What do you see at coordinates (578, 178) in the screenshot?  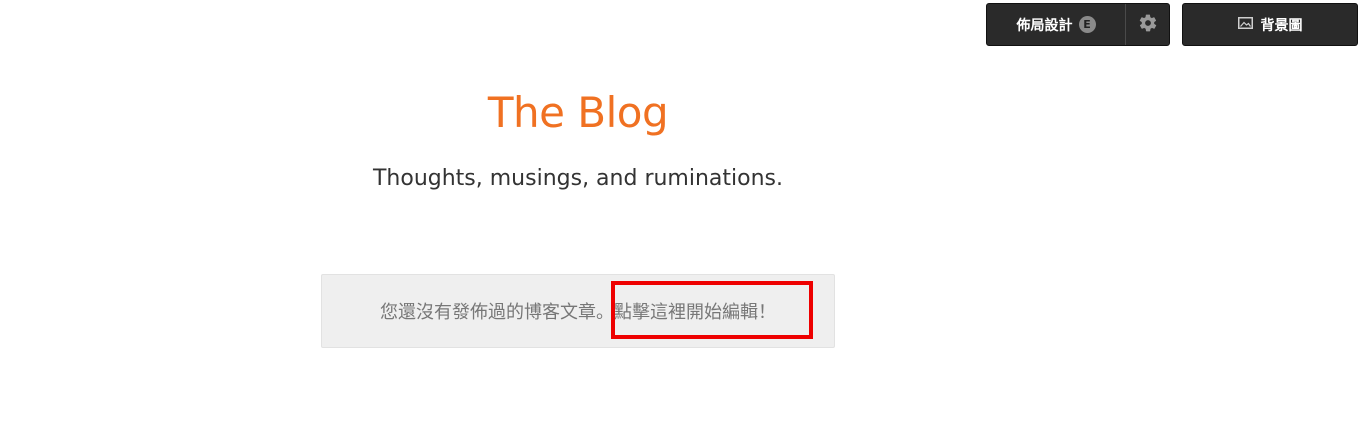 I see `blog-tagline: Thoughts, musings, and ruminations.` at bounding box center [578, 178].